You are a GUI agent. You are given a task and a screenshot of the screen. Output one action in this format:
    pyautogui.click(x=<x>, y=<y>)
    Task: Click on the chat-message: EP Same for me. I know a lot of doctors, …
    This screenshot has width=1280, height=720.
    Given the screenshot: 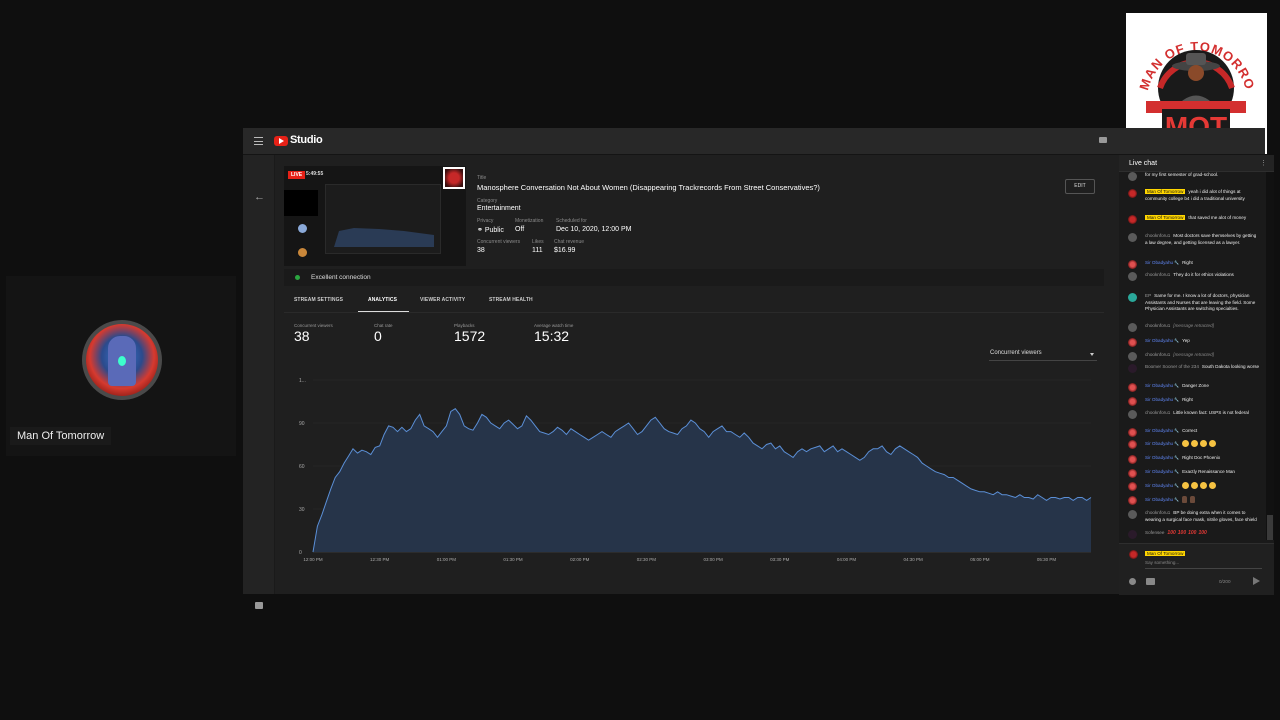 What is the action you would take?
    pyautogui.click(x=1192, y=303)
    